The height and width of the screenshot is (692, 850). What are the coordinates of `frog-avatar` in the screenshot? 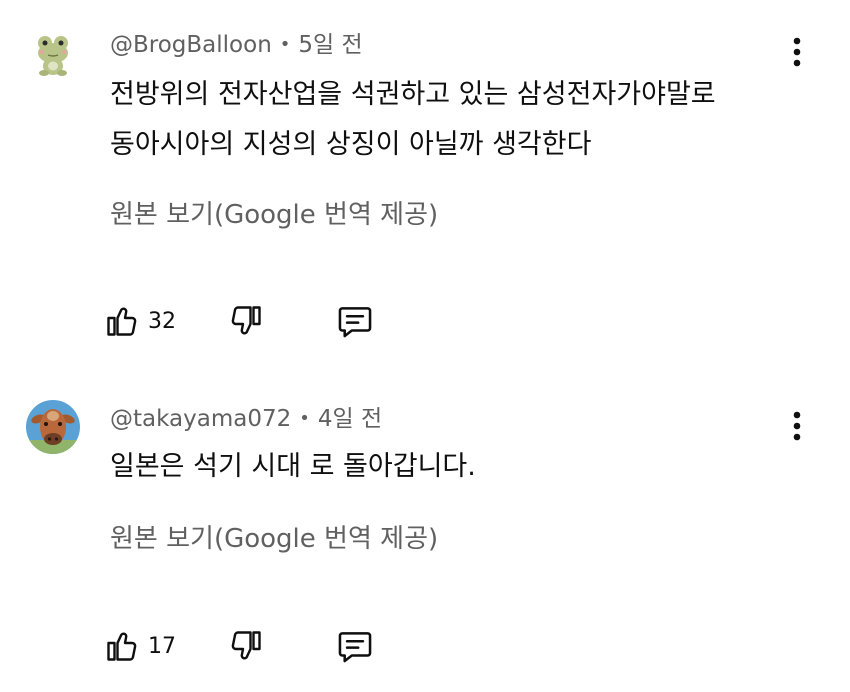 It's located at (53, 53).